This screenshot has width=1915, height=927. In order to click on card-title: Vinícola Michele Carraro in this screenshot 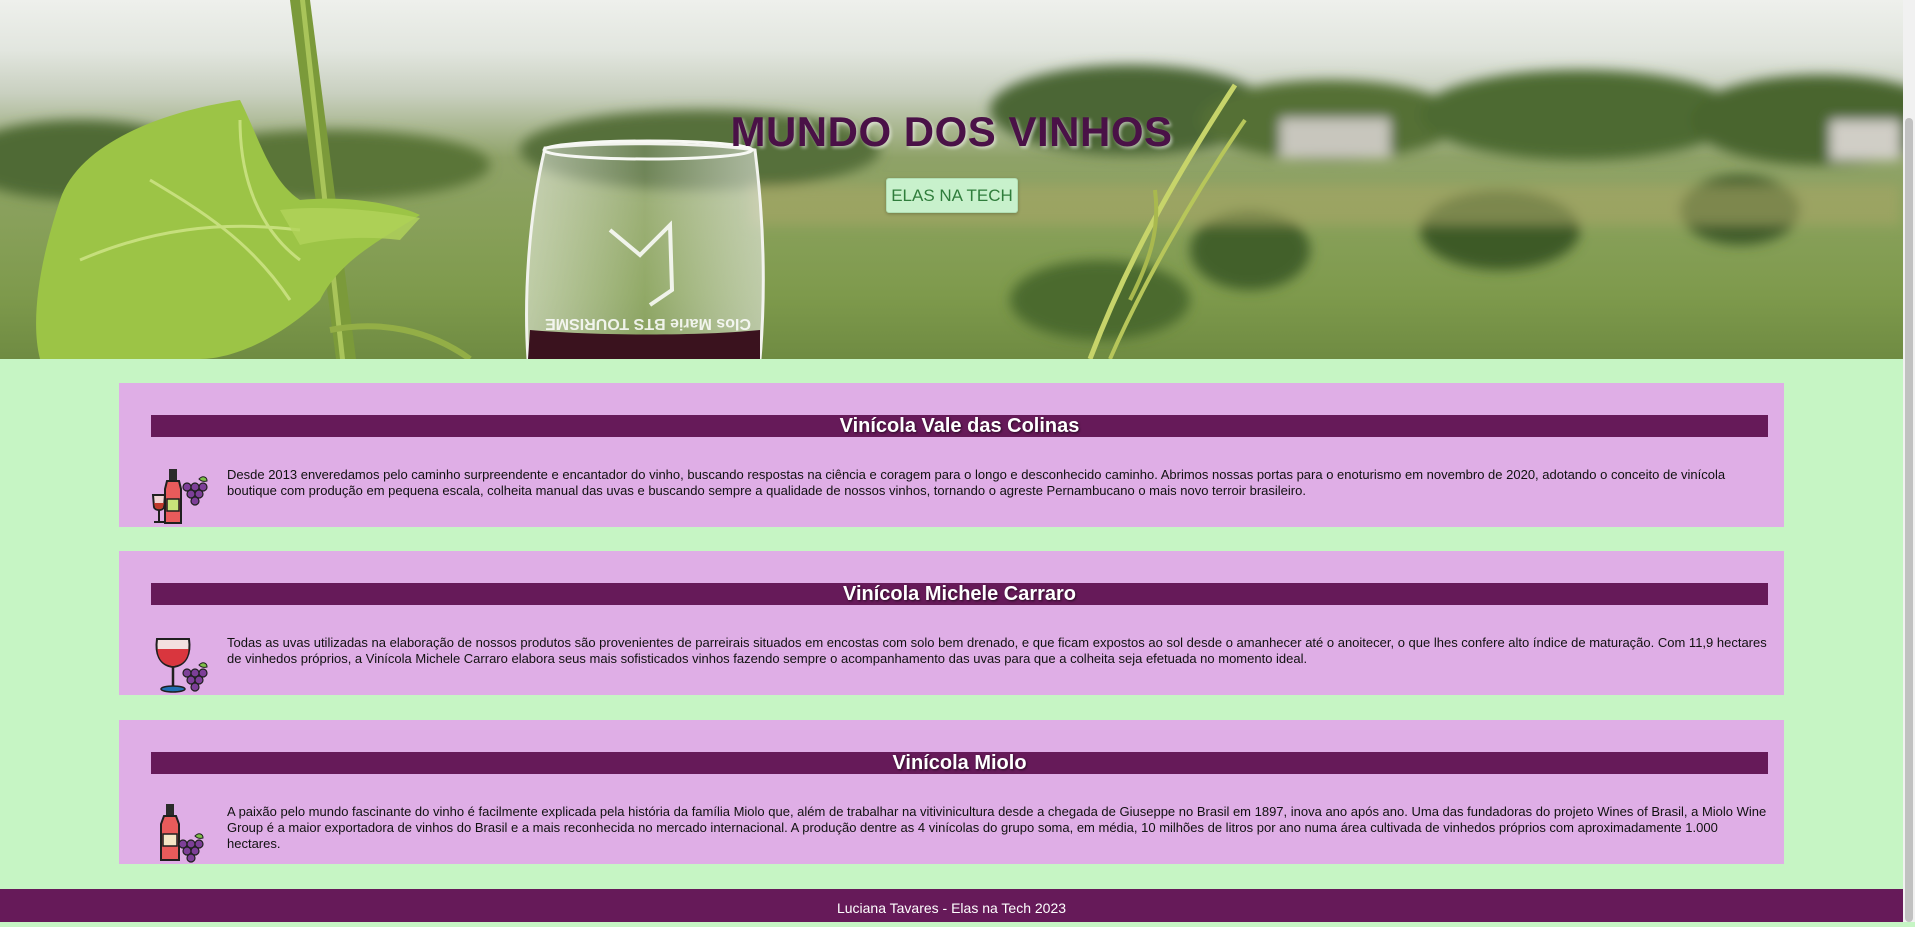, I will do `click(959, 594)`.